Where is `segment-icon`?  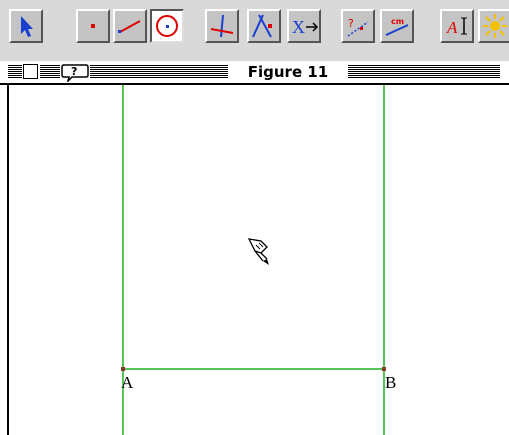
segment-icon is located at coordinates (129, 26).